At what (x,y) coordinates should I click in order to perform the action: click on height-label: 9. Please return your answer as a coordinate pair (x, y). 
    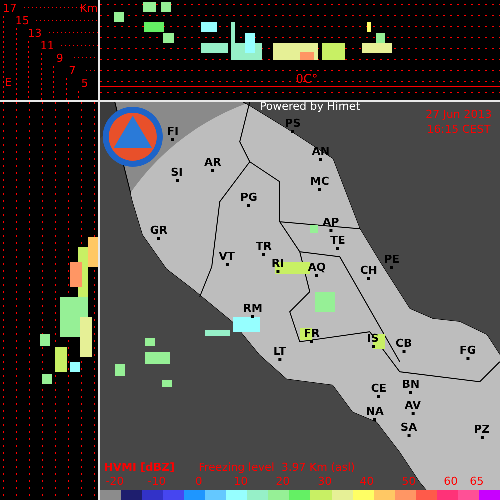
    Looking at the image, I should click on (60, 58).